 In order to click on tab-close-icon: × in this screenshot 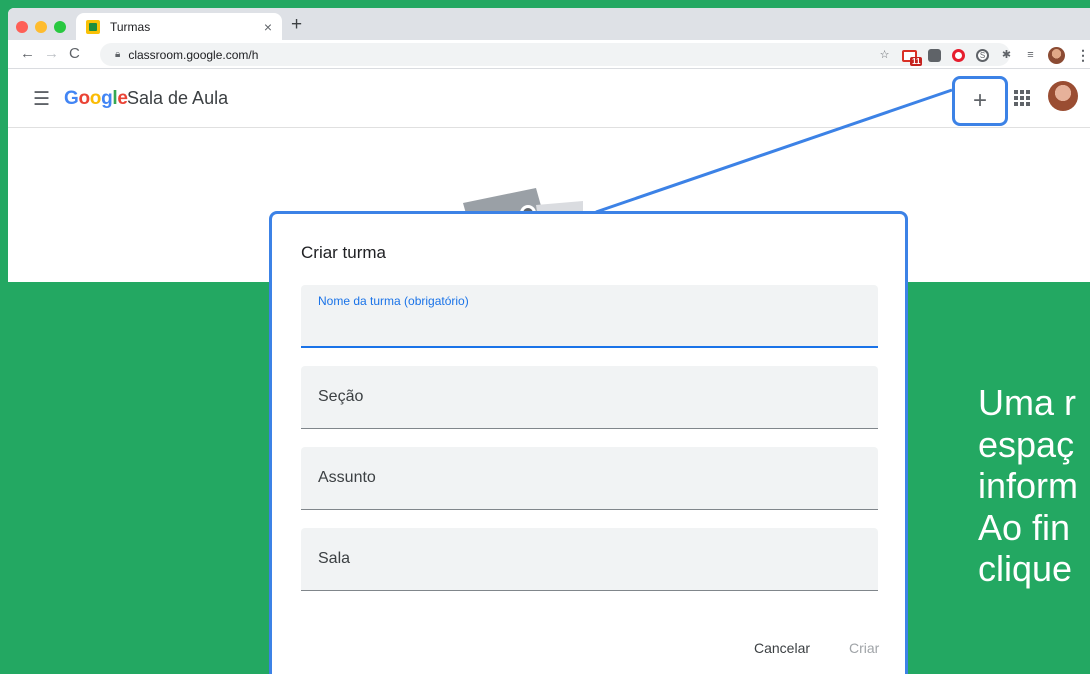, I will do `click(268, 27)`.